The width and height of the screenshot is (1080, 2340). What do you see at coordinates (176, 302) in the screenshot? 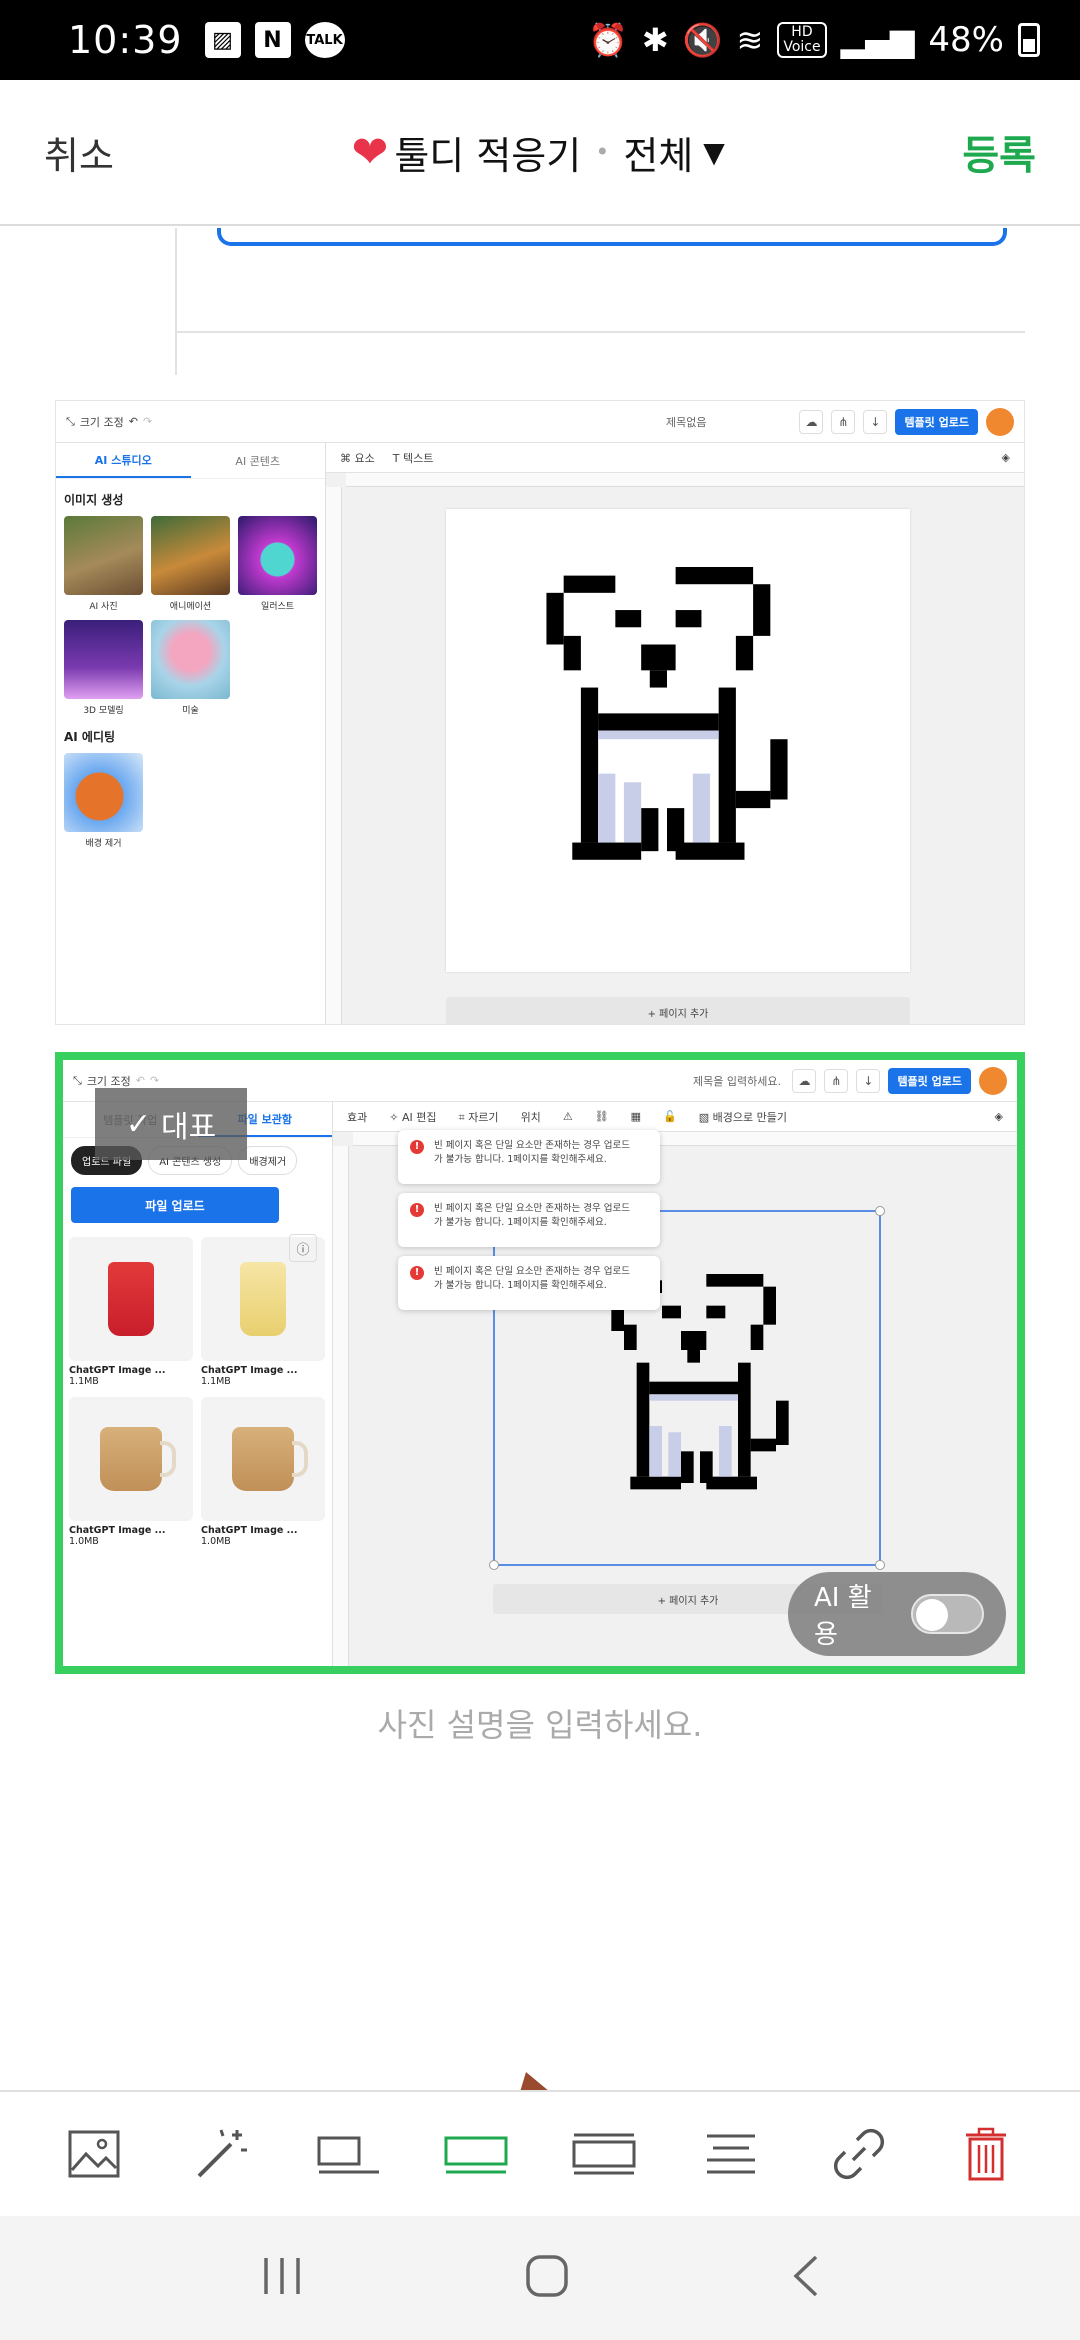
I see `previous-block-border` at bounding box center [176, 302].